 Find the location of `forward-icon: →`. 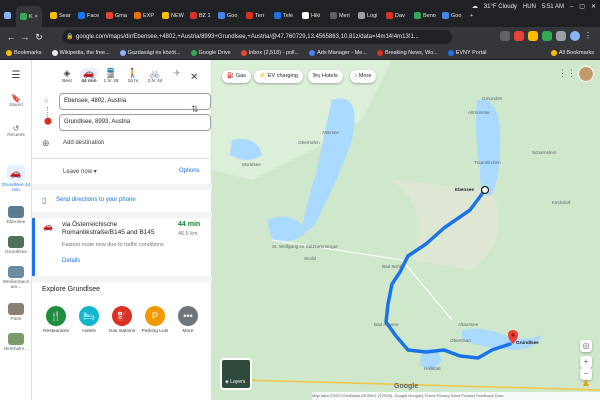

forward-icon: → is located at coordinates (25, 37).